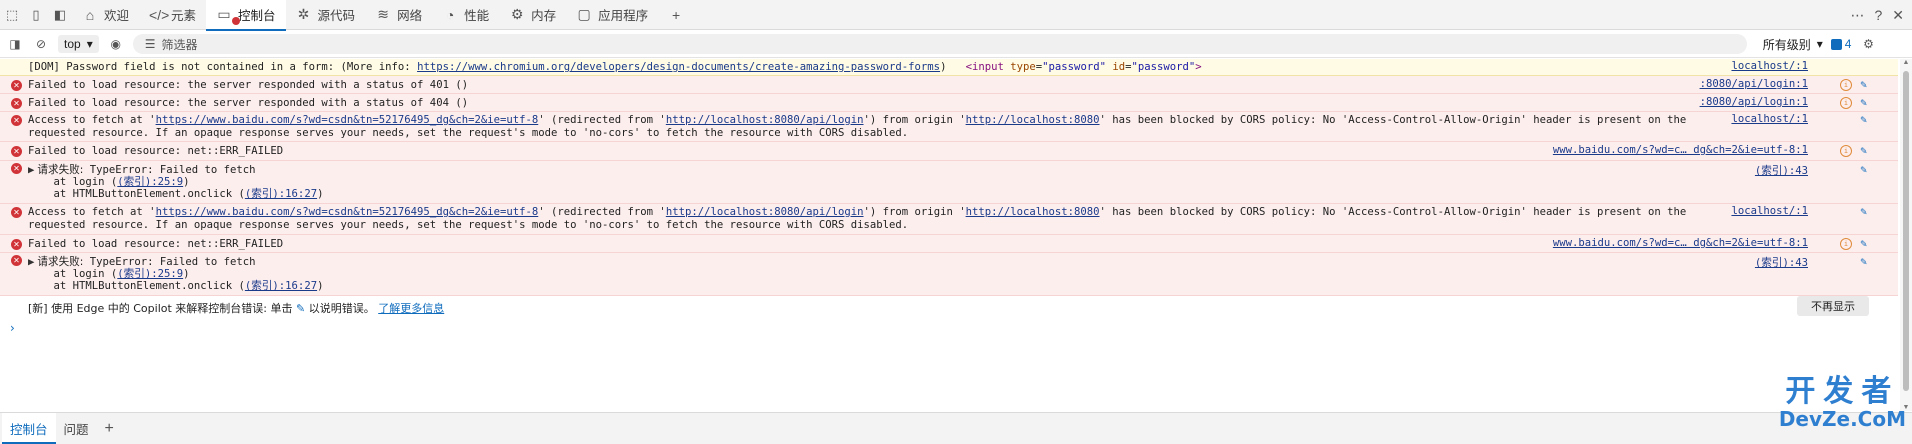 The image size is (1912, 444). Describe the element at coordinates (257, 16) in the screenshot. I see `tab-console-label: 控制台` at that location.